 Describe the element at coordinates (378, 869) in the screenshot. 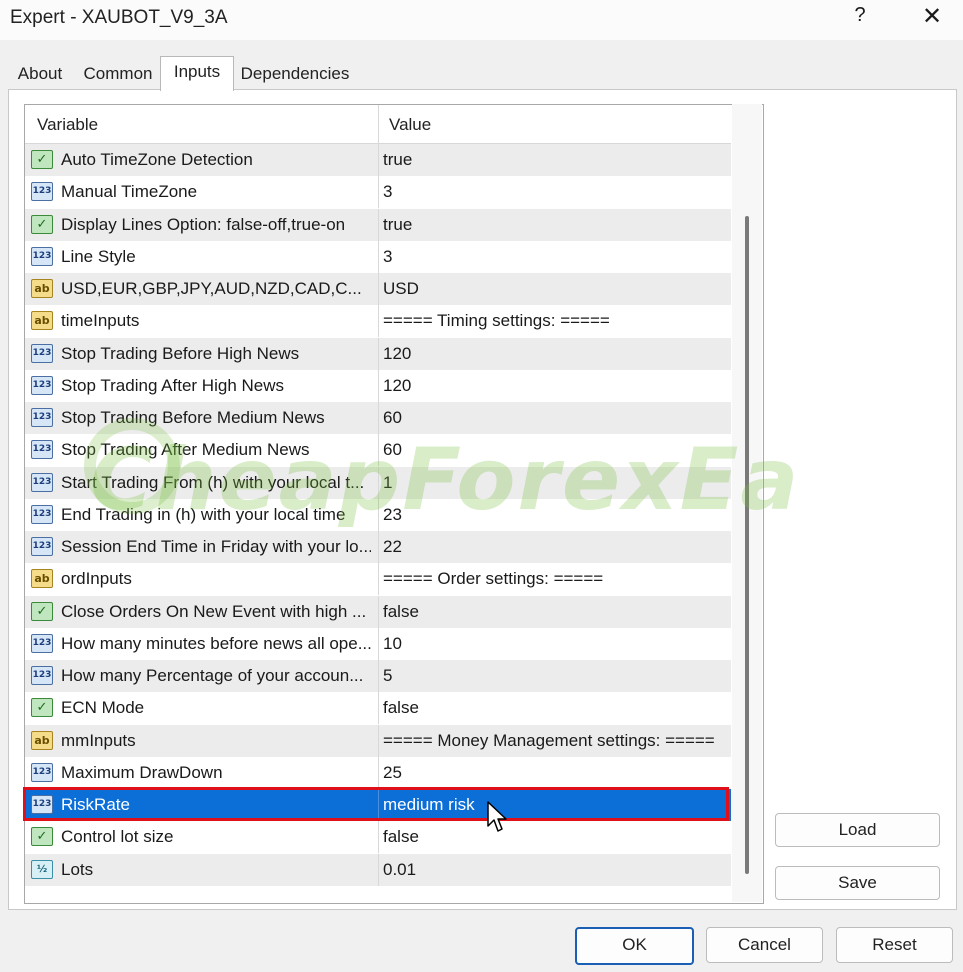

I see `input-row: ½ Lots 0.01` at that location.